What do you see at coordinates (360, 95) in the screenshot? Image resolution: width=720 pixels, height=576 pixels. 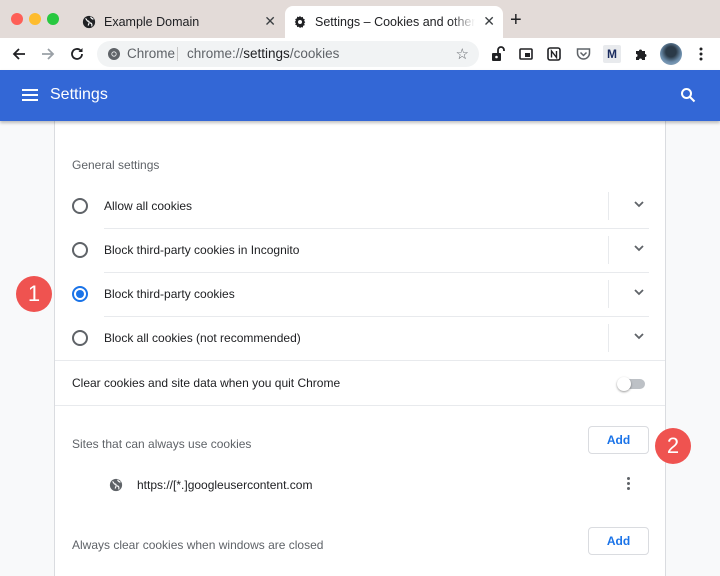 I see `settings-header: Settings` at bounding box center [360, 95].